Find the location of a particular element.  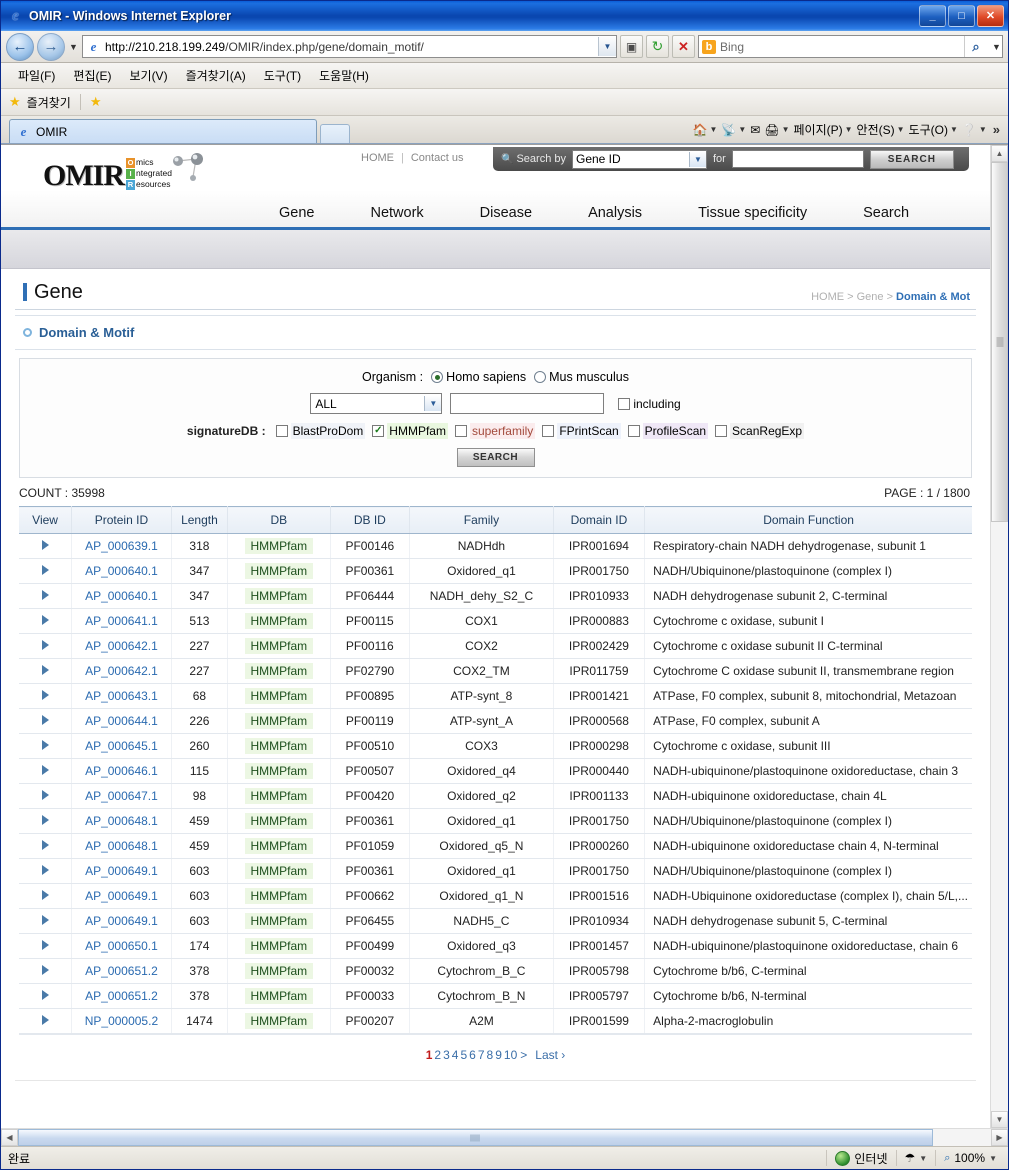

scroll-right-button: ▶ is located at coordinates (999, 1137).